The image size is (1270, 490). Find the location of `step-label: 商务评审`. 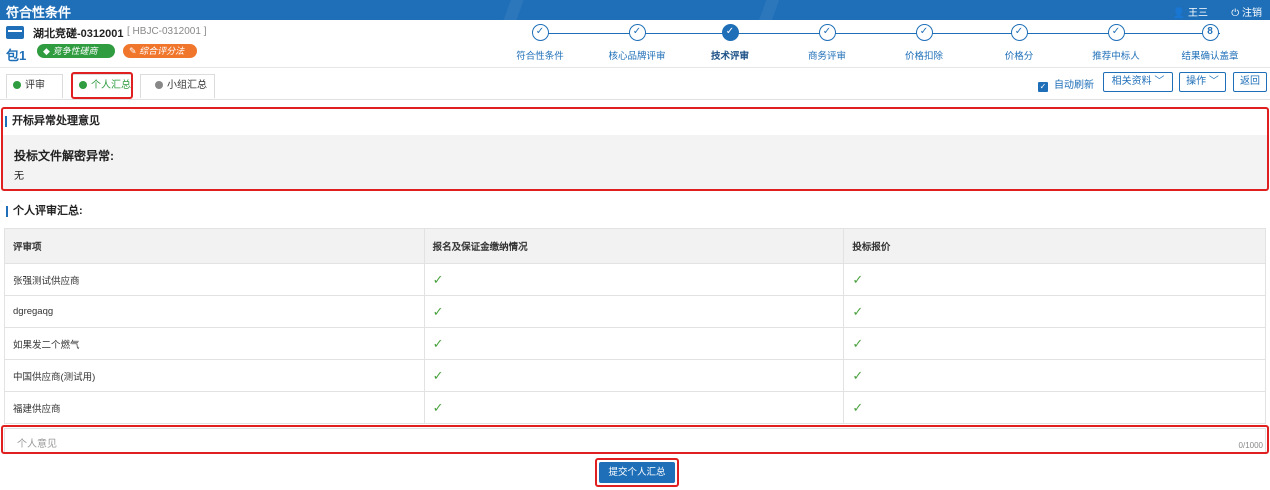

step-label: 商务评审 is located at coordinates (826, 56).